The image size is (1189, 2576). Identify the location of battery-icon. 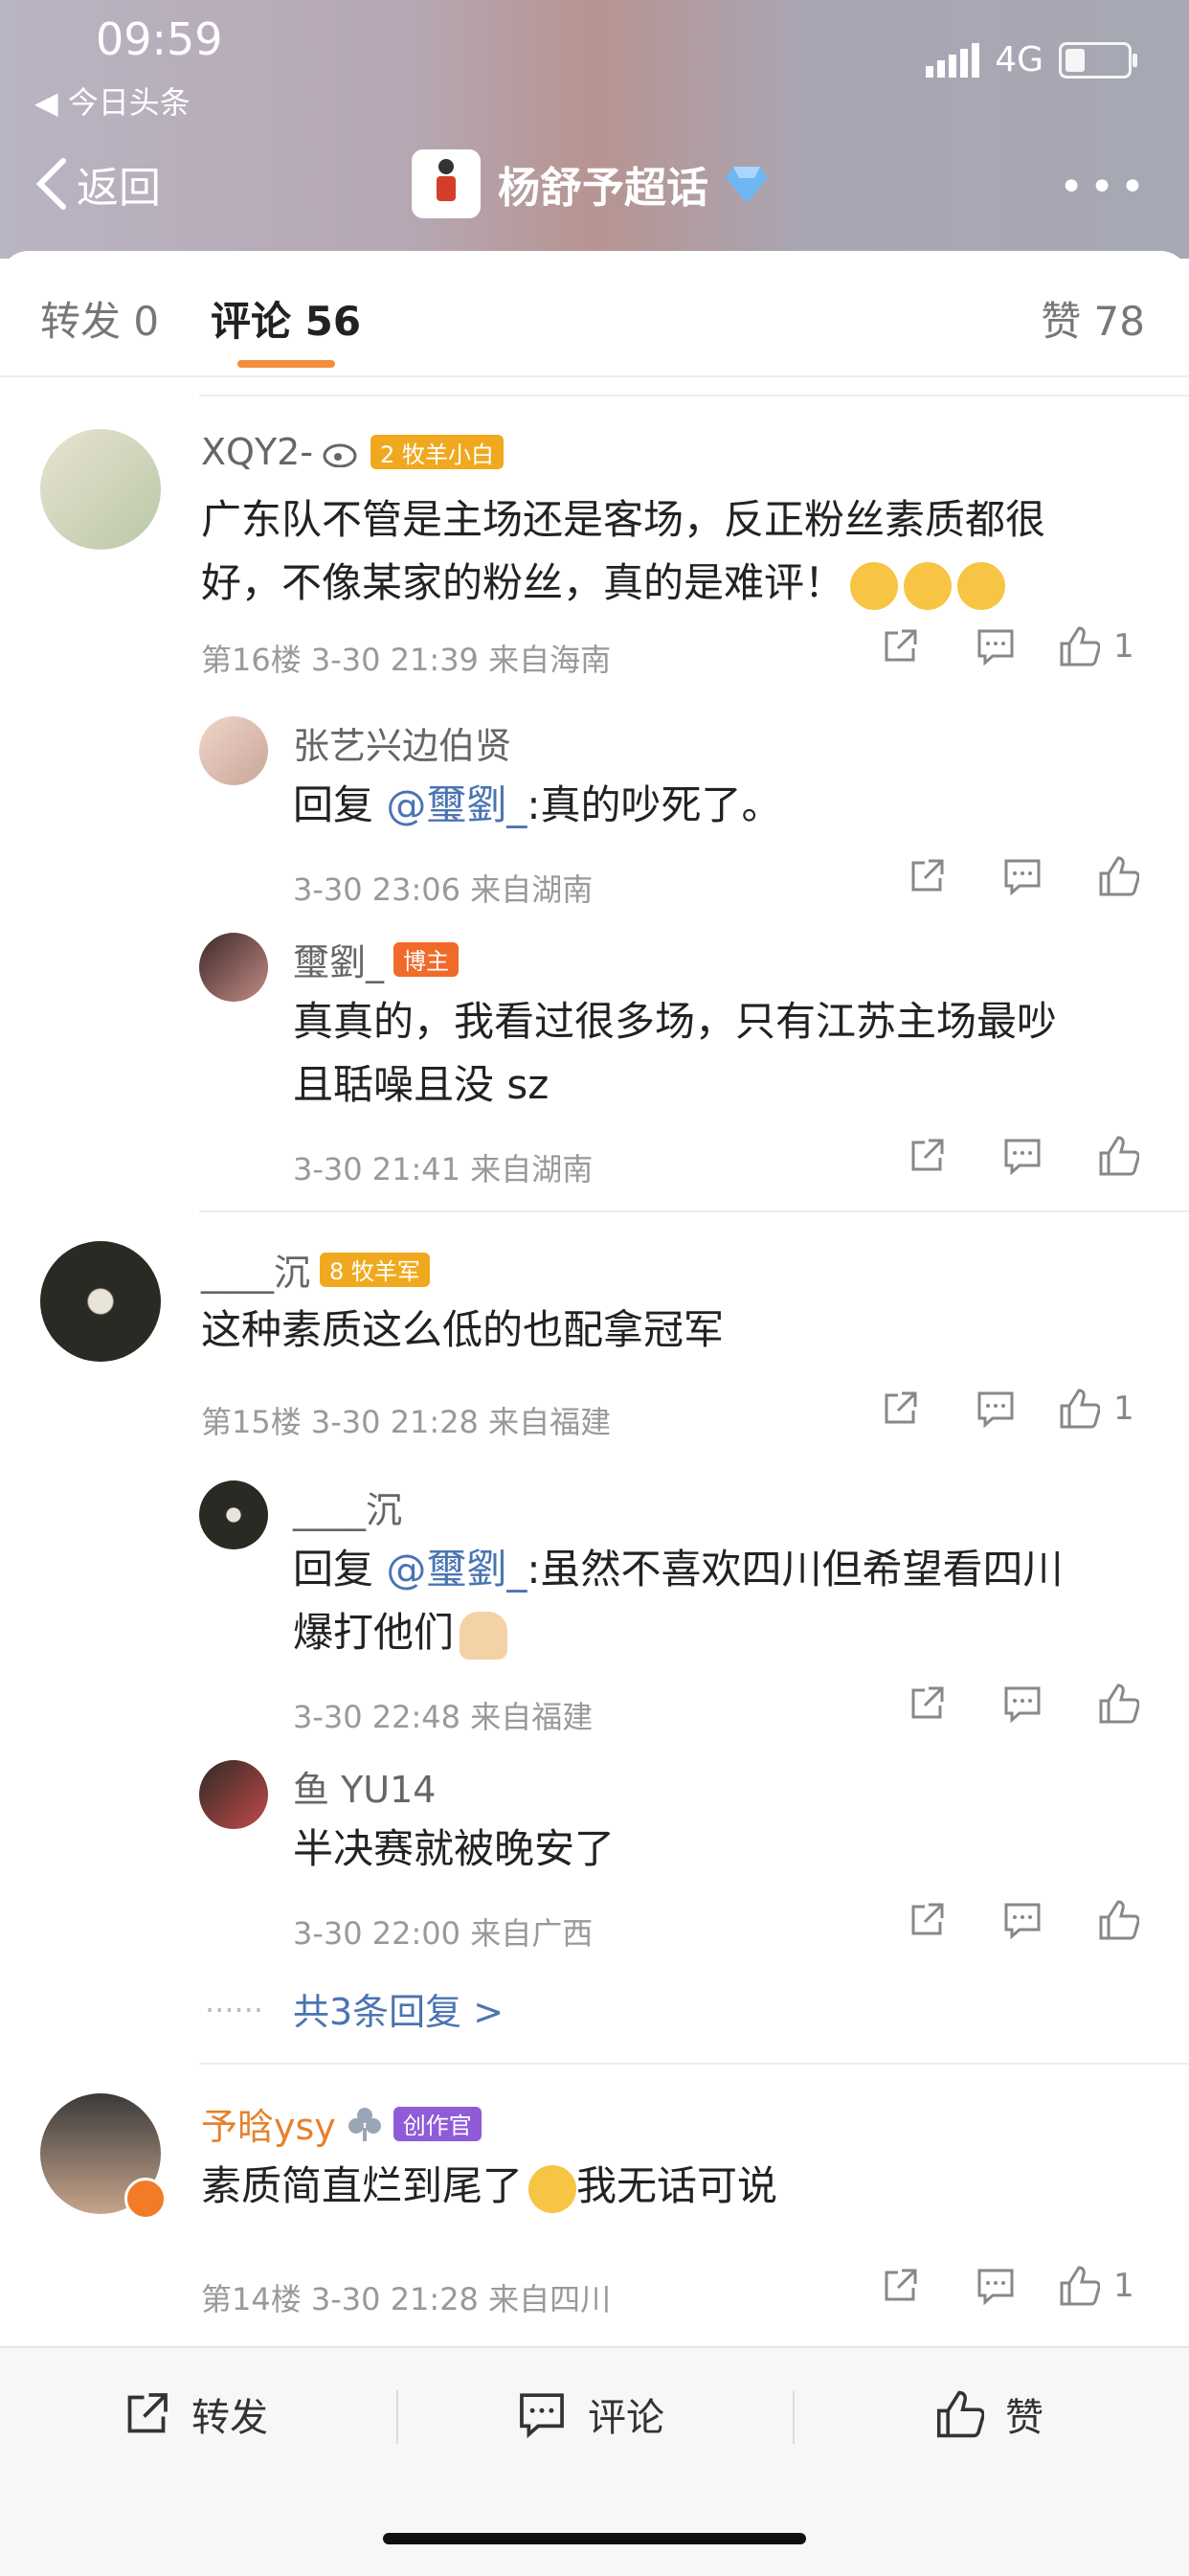
(1098, 60).